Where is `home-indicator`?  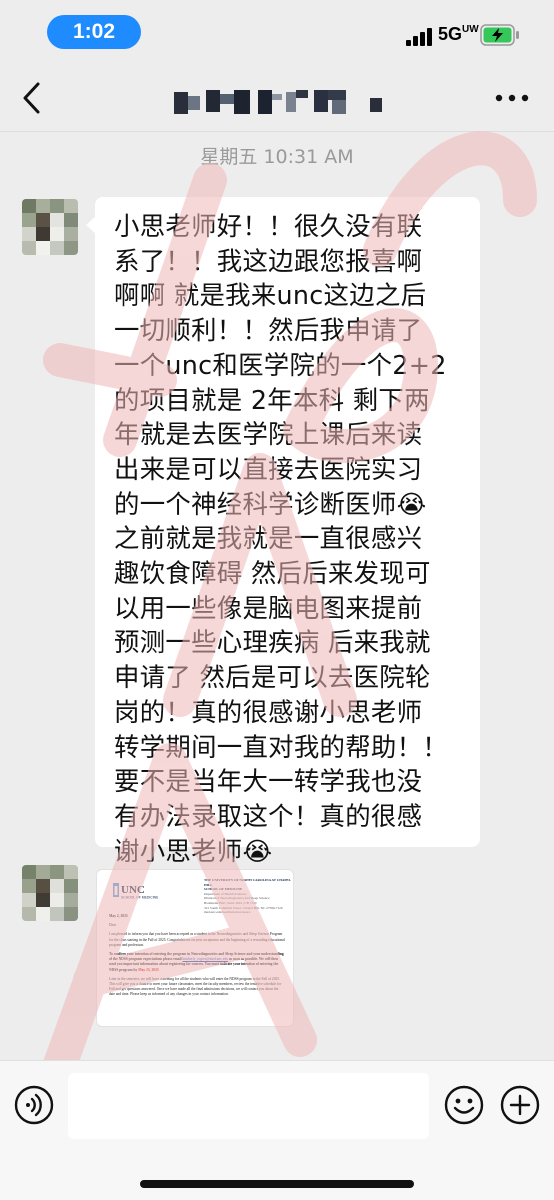 home-indicator is located at coordinates (277, 1184).